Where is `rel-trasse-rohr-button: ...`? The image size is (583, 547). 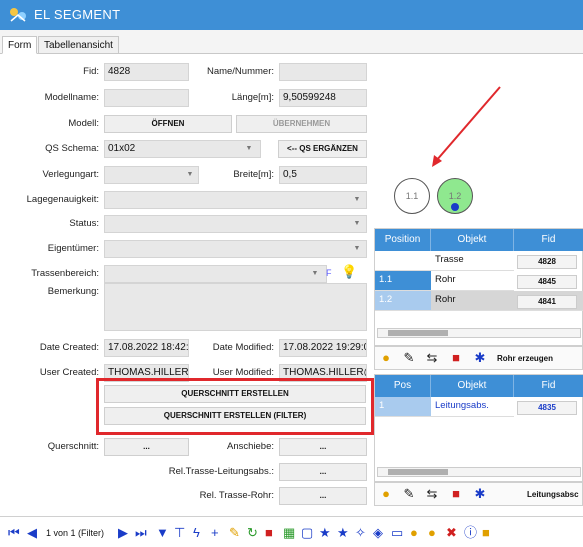 rel-trasse-rohr-button: ... is located at coordinates (323, 496).